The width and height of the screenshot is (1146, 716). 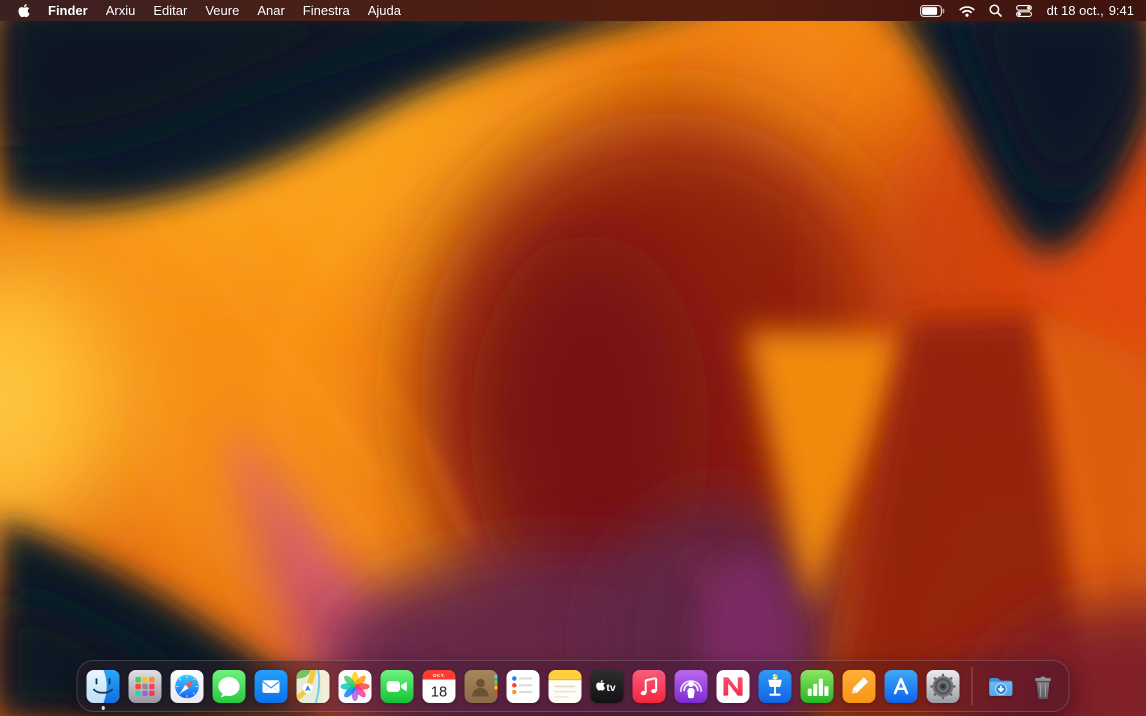 I want to click on downloads-folder-icon, so click(x=1001, y=686).